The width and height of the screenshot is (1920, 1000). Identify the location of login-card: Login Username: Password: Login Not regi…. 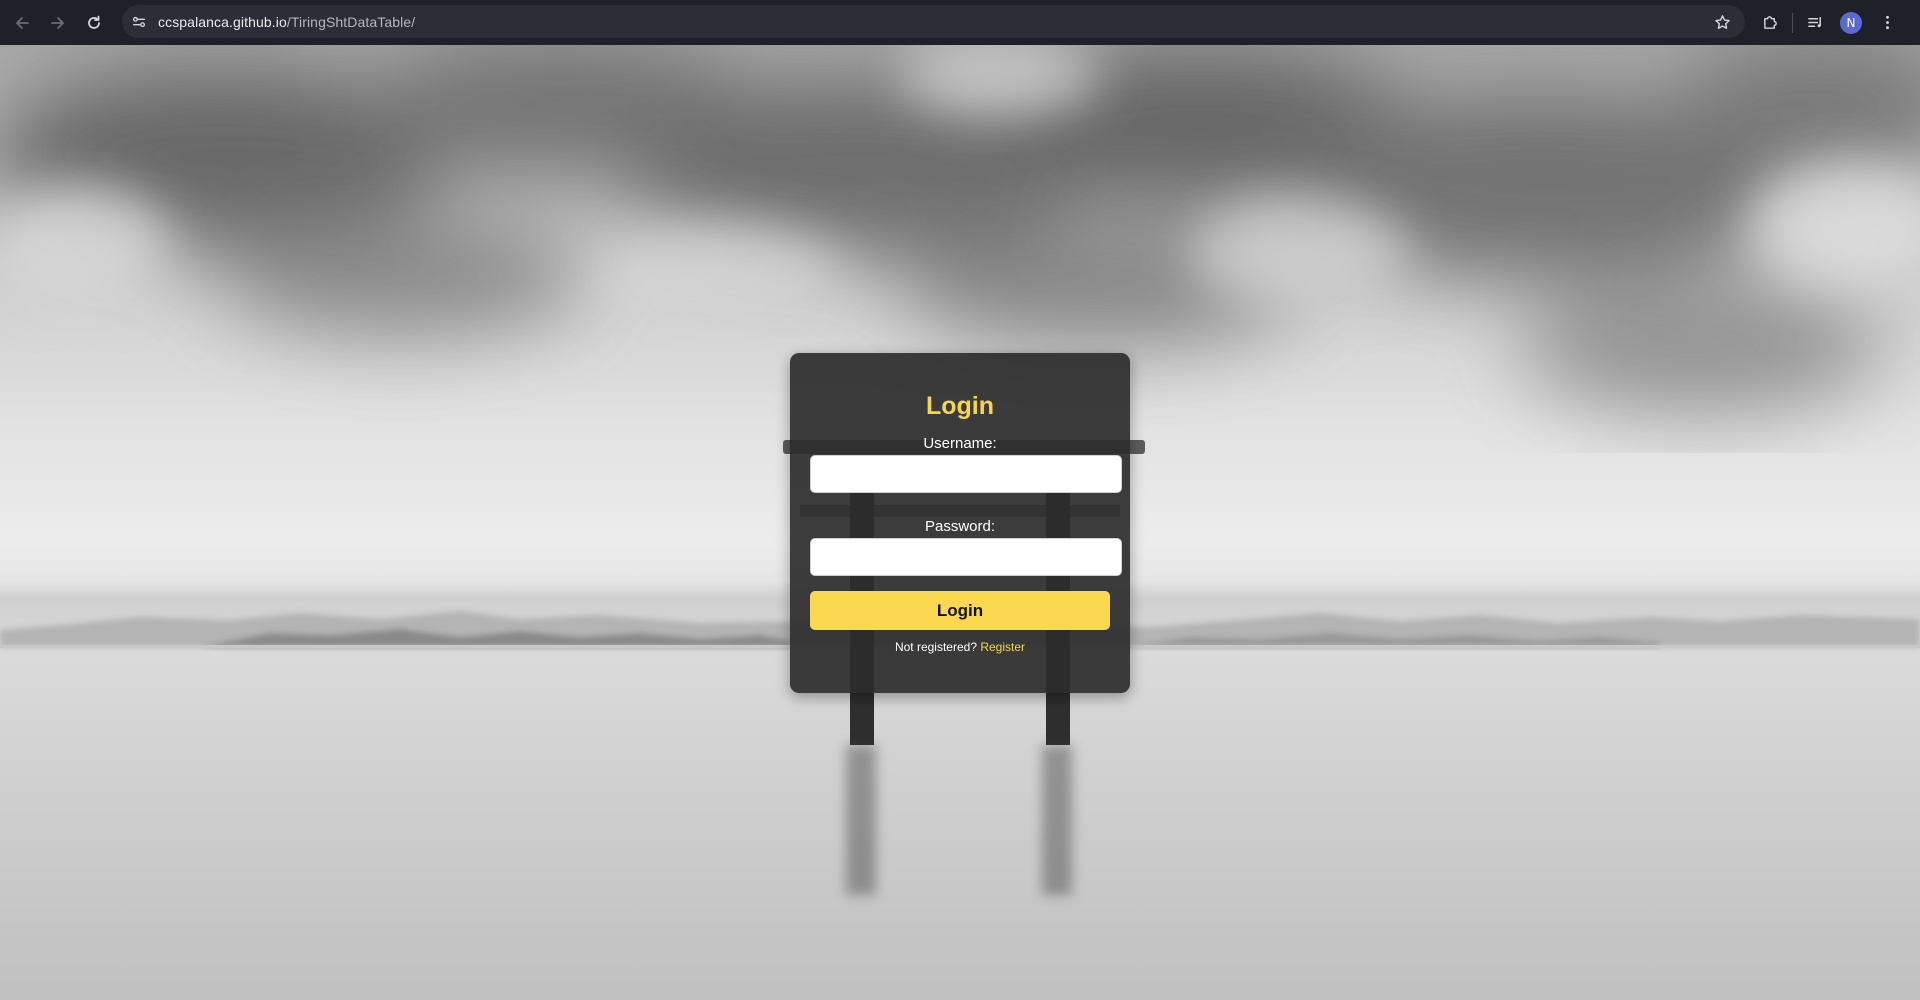
(960, 523).